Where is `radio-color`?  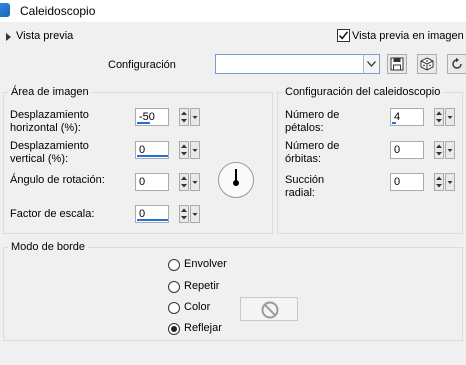 radio-color is located at coordinates (174, 308).